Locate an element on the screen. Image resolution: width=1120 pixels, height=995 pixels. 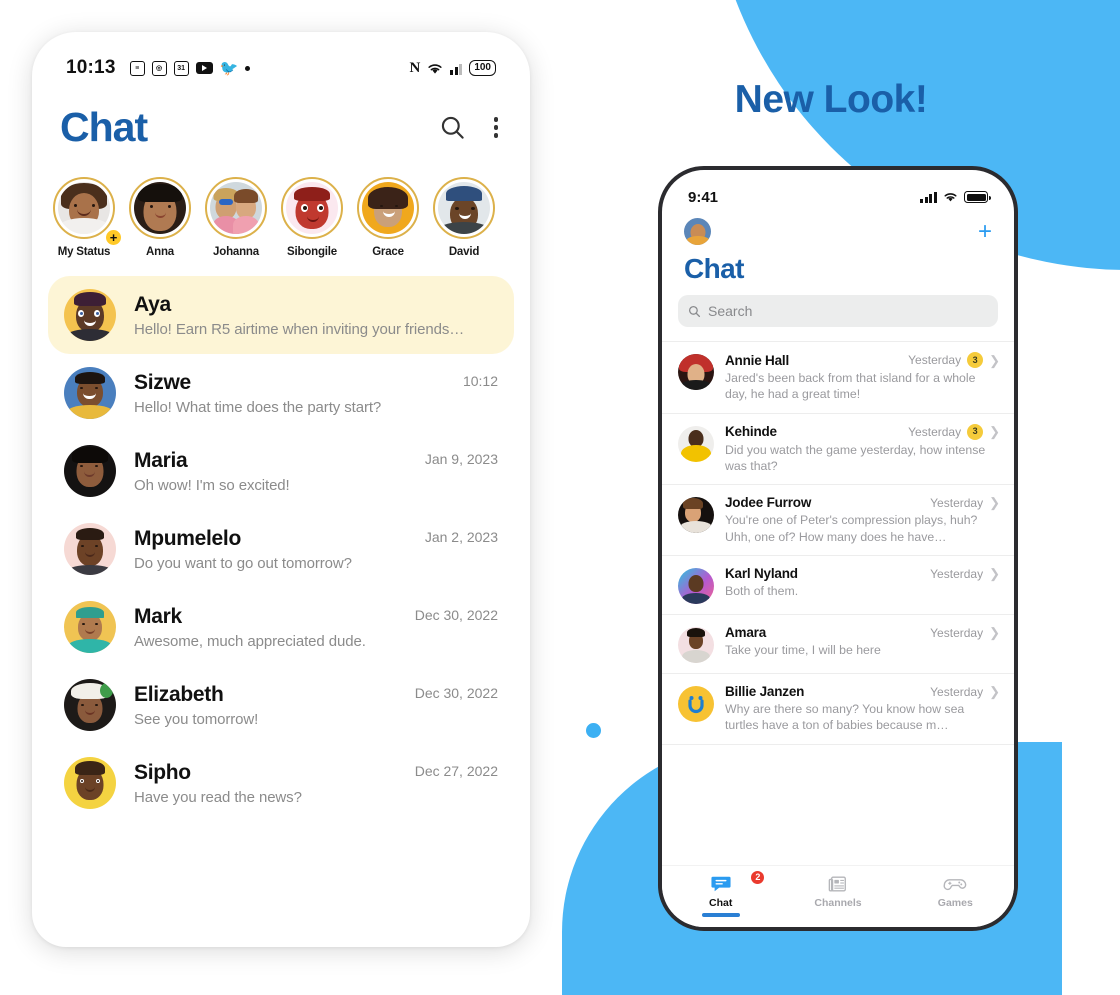
chat-bubble-icon is located at coordinates (721, 884).